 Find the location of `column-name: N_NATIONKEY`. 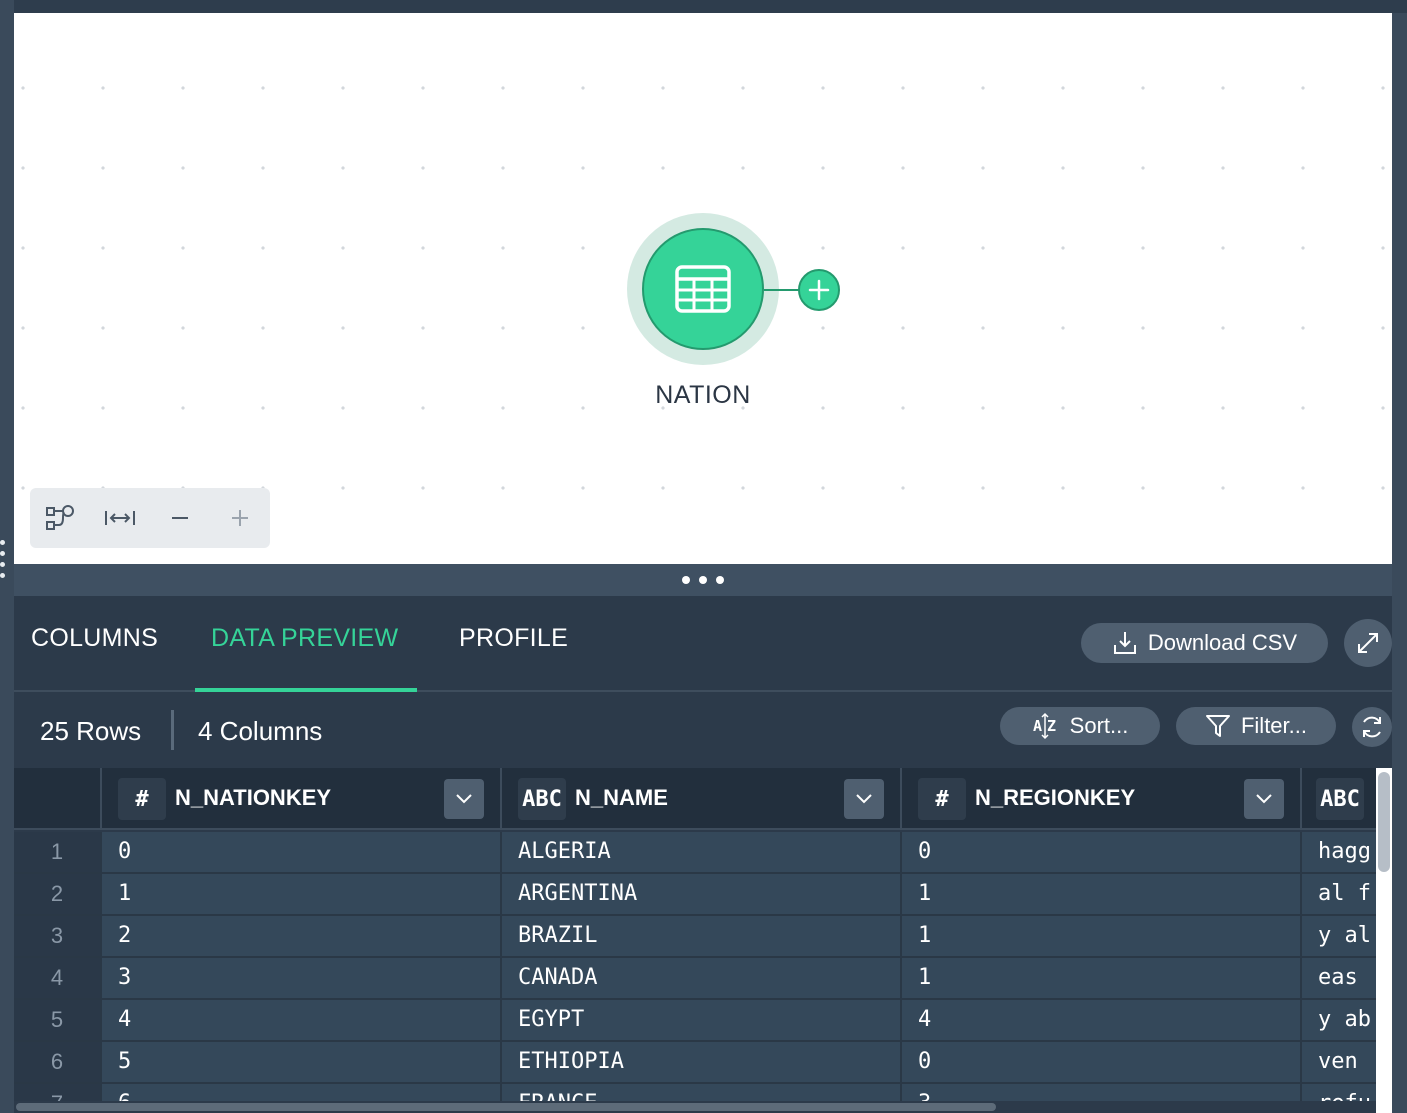

column-name: N_NATIONKEY is located at coordinates (253, 797).